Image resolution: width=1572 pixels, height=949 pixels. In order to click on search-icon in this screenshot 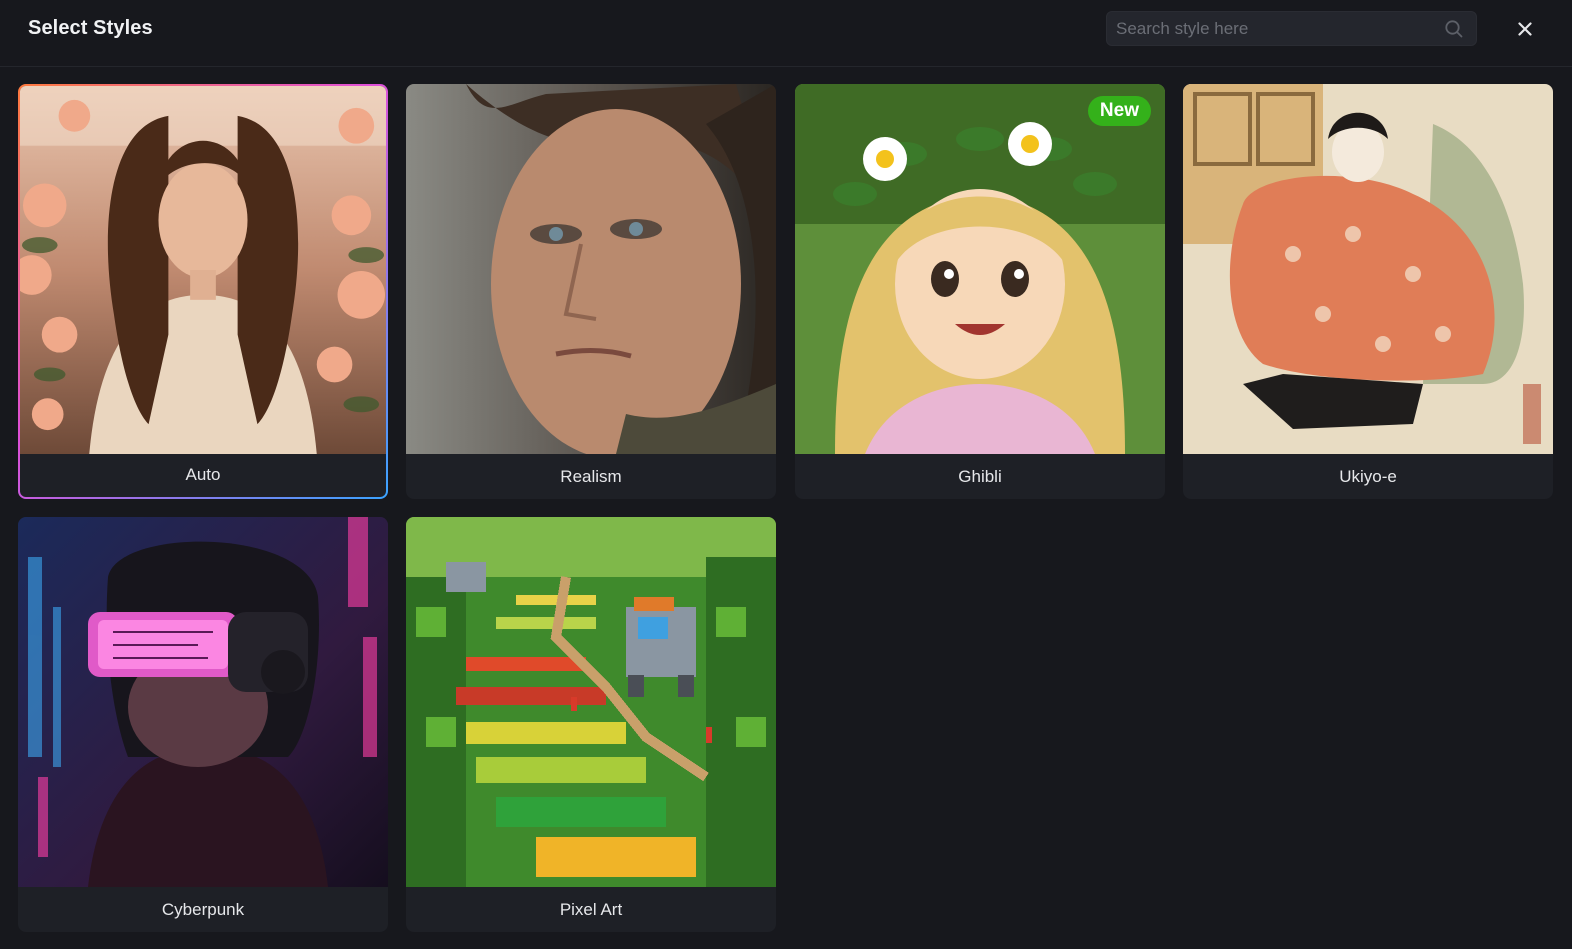, I will do `click(1454, 29)`.